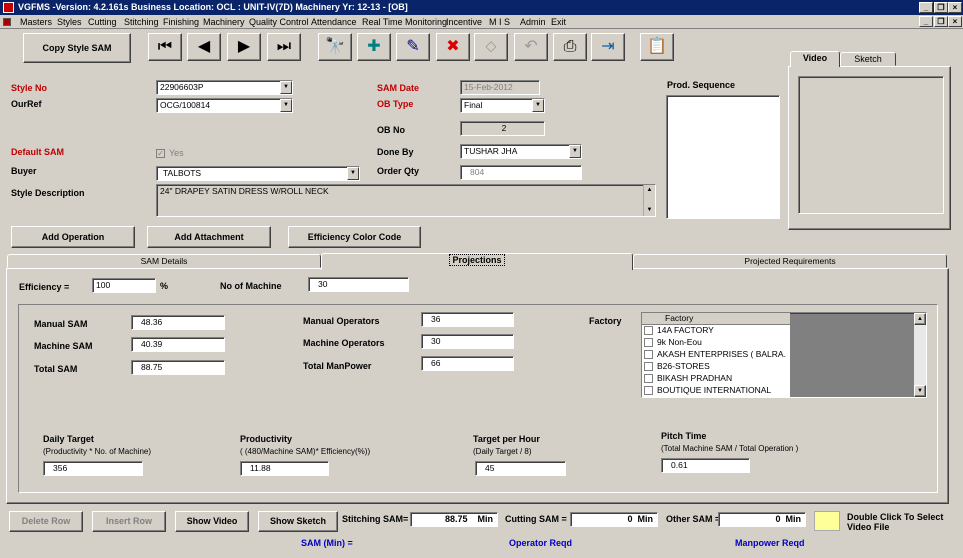 The height and width of the screenshot is (558, 963). I want to click on add-operation-button: Add Operation, so click(73, 237).